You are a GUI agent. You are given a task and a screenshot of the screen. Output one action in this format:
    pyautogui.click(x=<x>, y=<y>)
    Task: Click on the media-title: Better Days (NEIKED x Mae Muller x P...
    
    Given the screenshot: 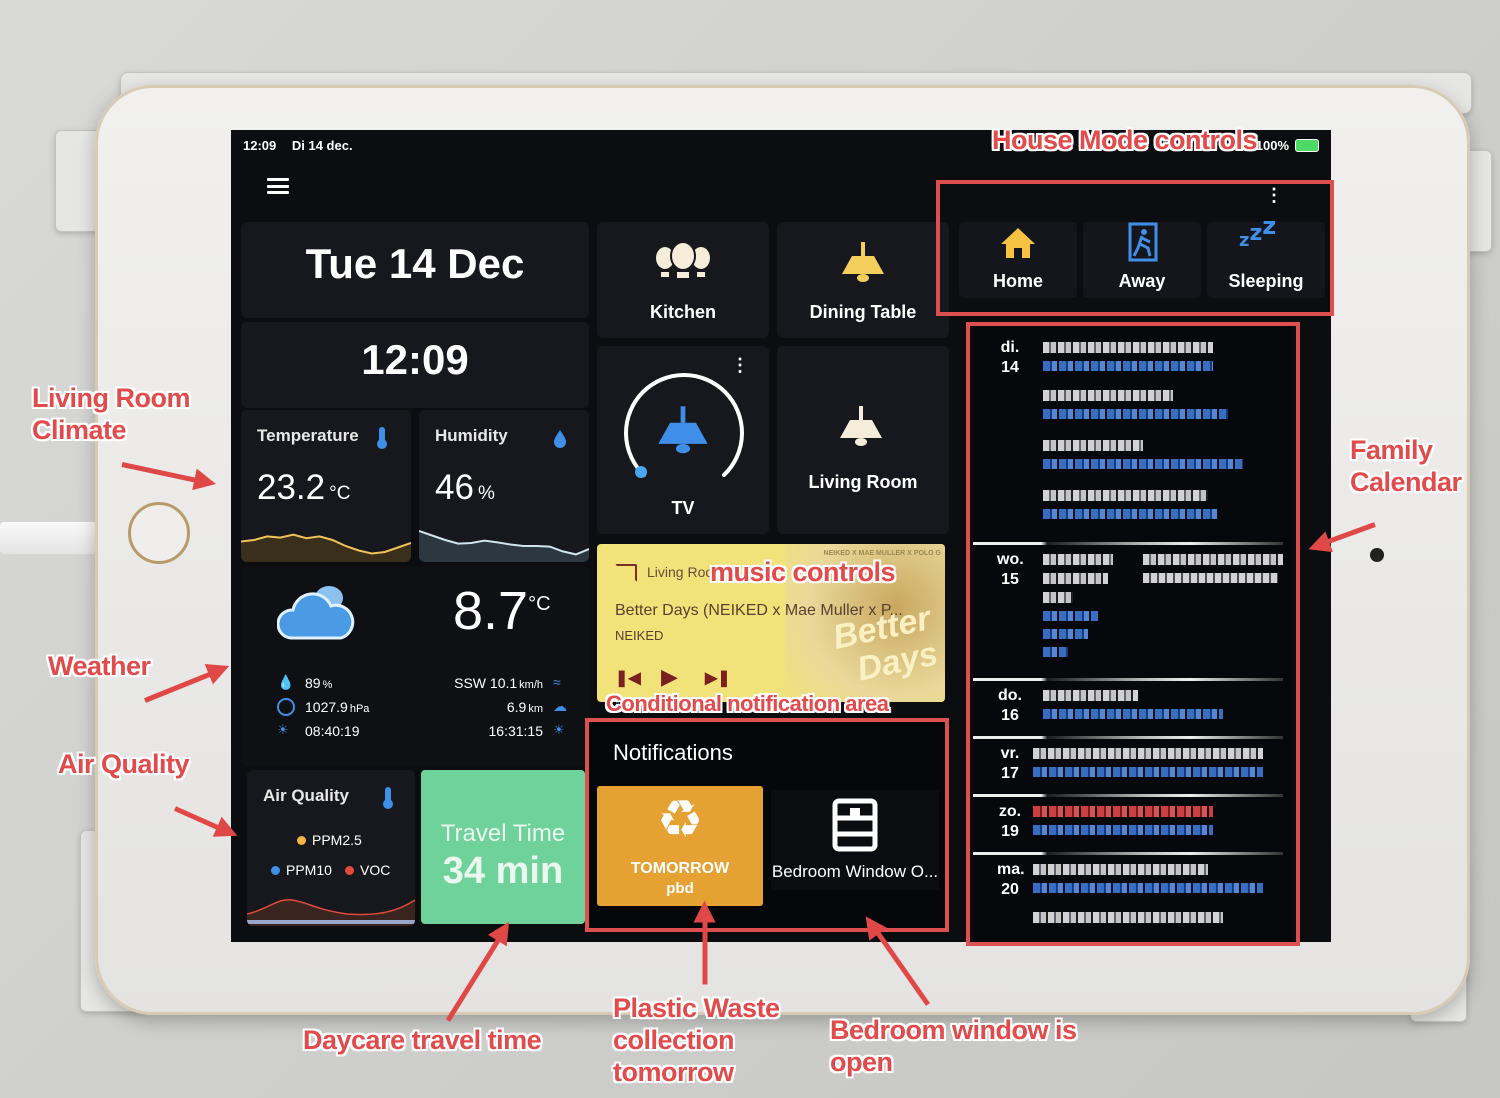 What is the action you would take?
    pyautogui.click(x=759, y=610)
    